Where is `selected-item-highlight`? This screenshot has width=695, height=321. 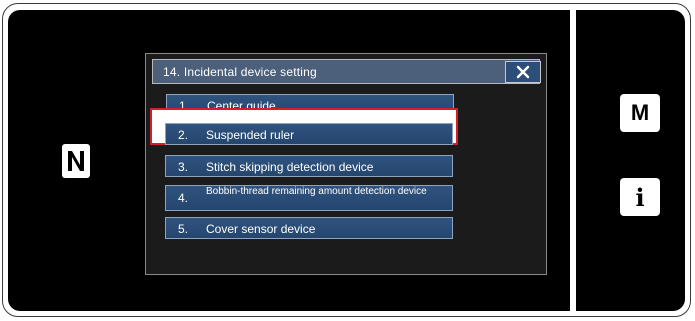 selected-item-highlight is located at coordinates (304, 126).